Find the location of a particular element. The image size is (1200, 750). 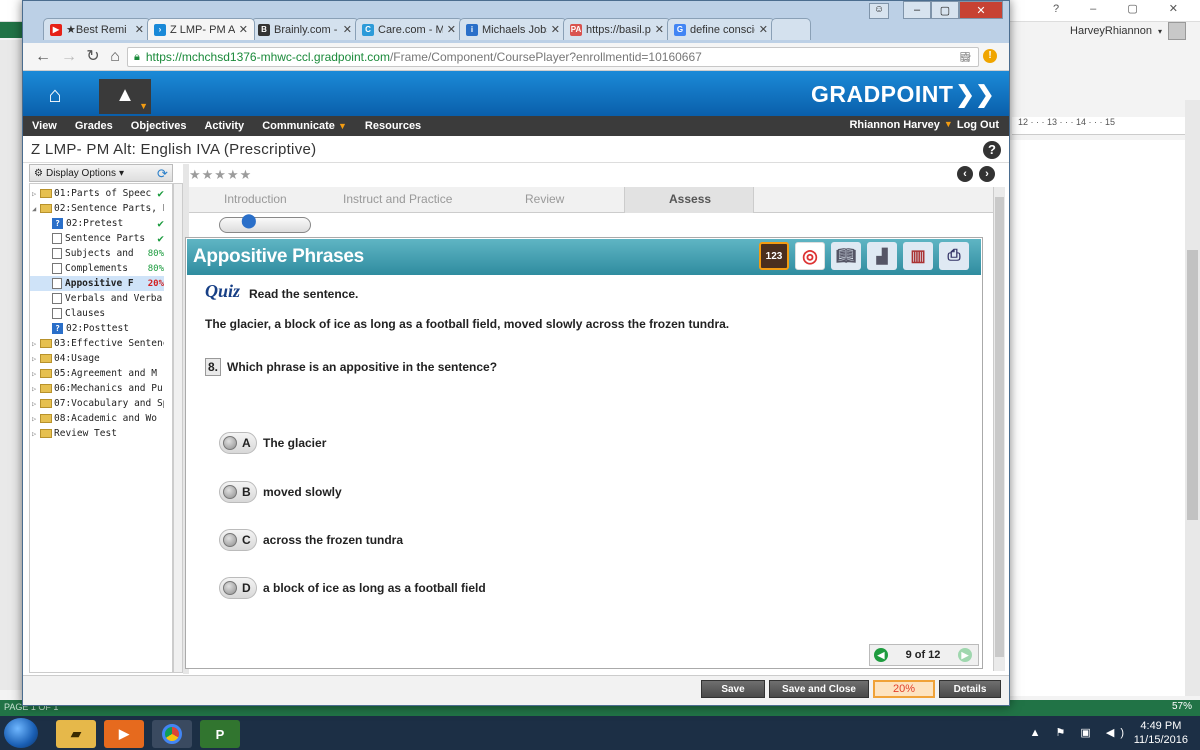

target-icon: ◎ is located at coordinates (810, 256).